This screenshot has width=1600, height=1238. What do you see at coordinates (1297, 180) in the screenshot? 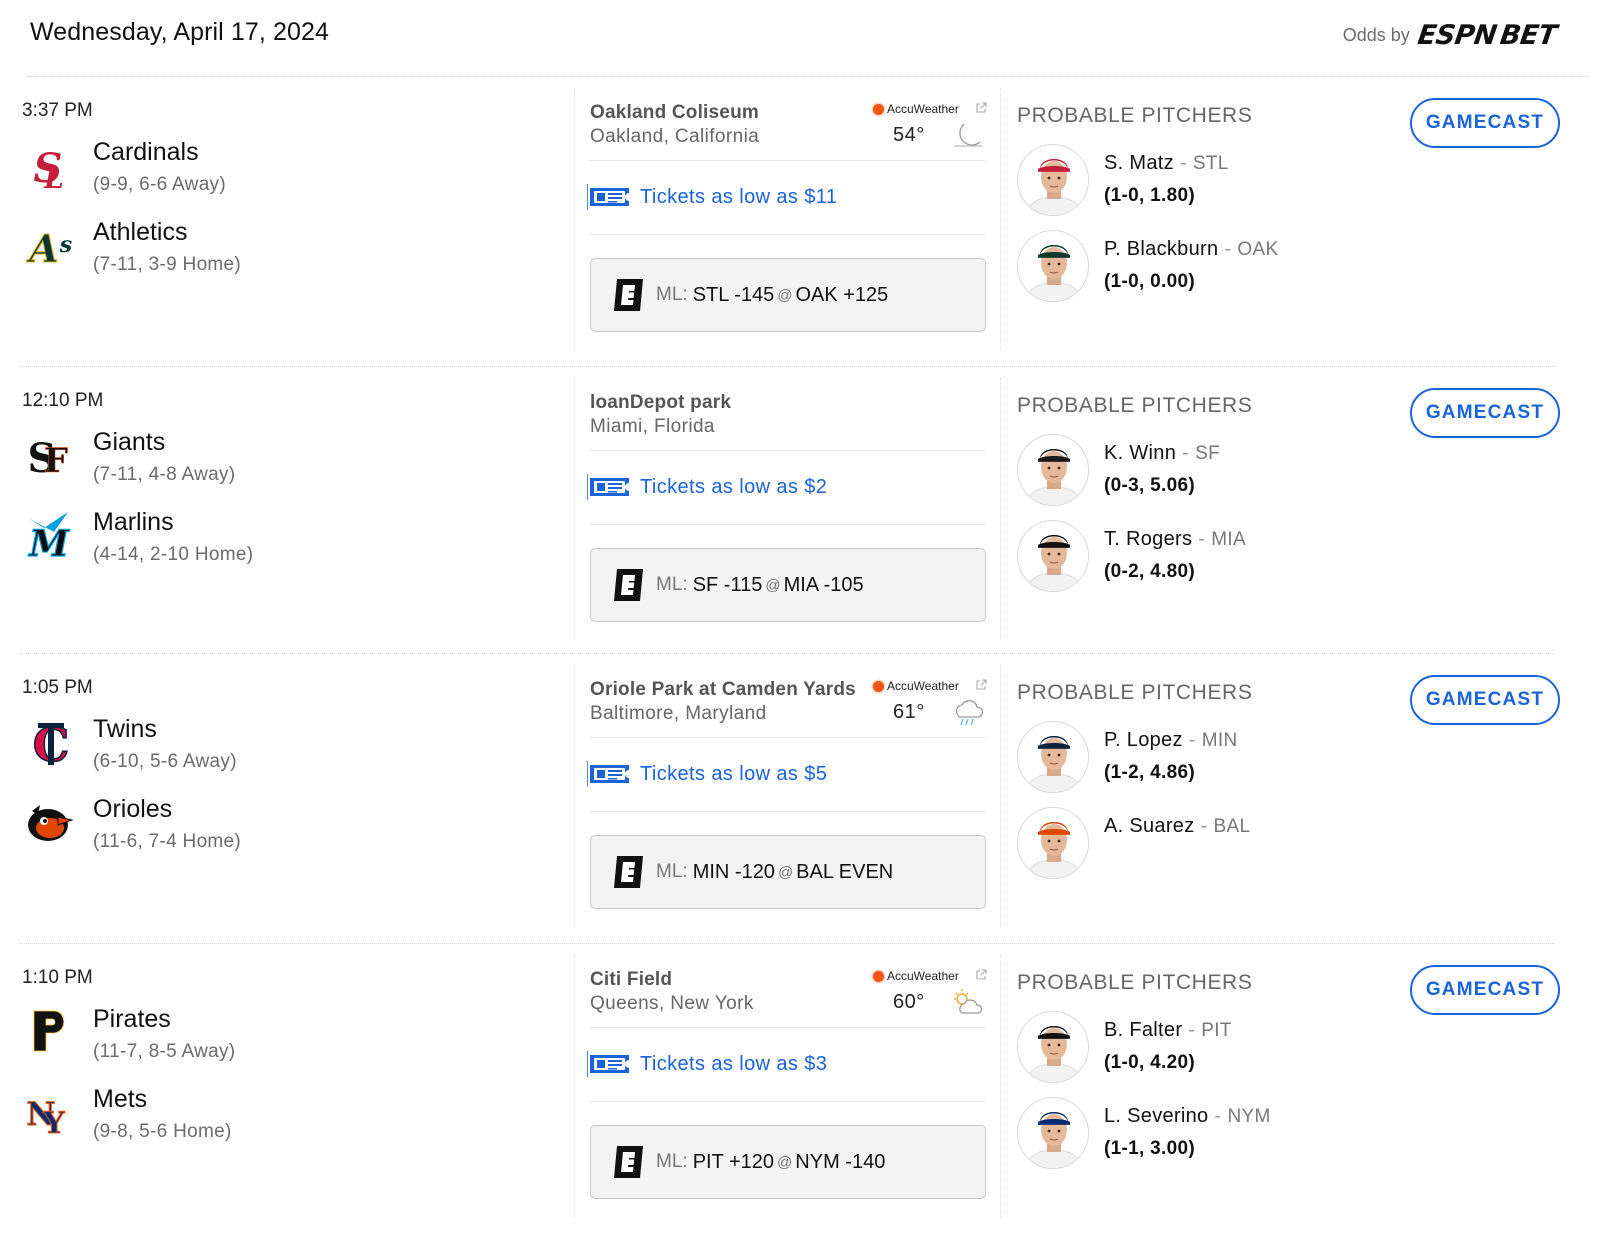
I see `away-pitcher: S. Matz - STL (1-0, 1.80)` at bounding box center [1297, 180].